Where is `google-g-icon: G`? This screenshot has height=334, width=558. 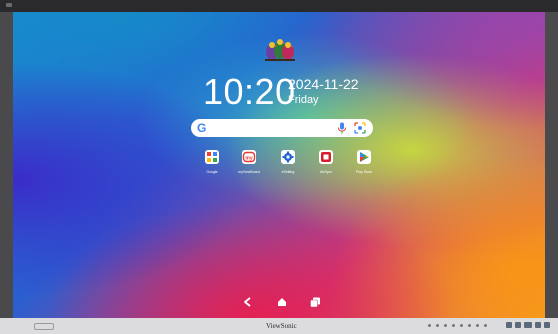 google-g-icon: G is located at coordinates (202, 128).